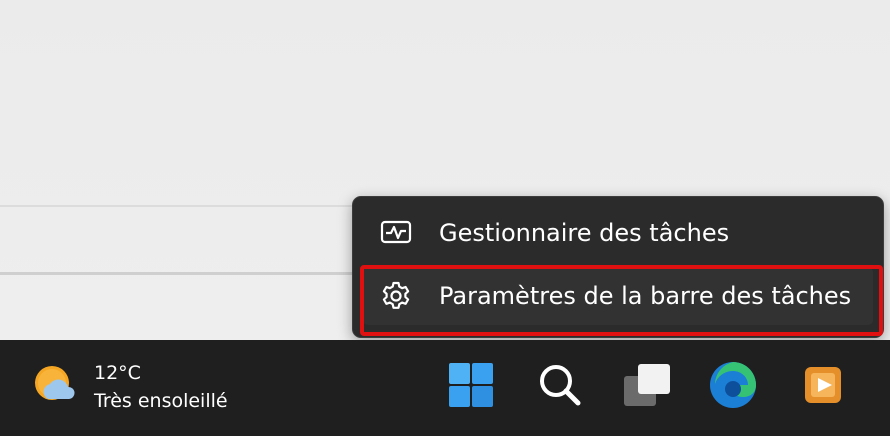 This screenshot has height=436, width=890. Describe the element at coordinates (584, 233) in the screenshot. I see `menu-item-label: Gestionnaire des tâches` at that location.